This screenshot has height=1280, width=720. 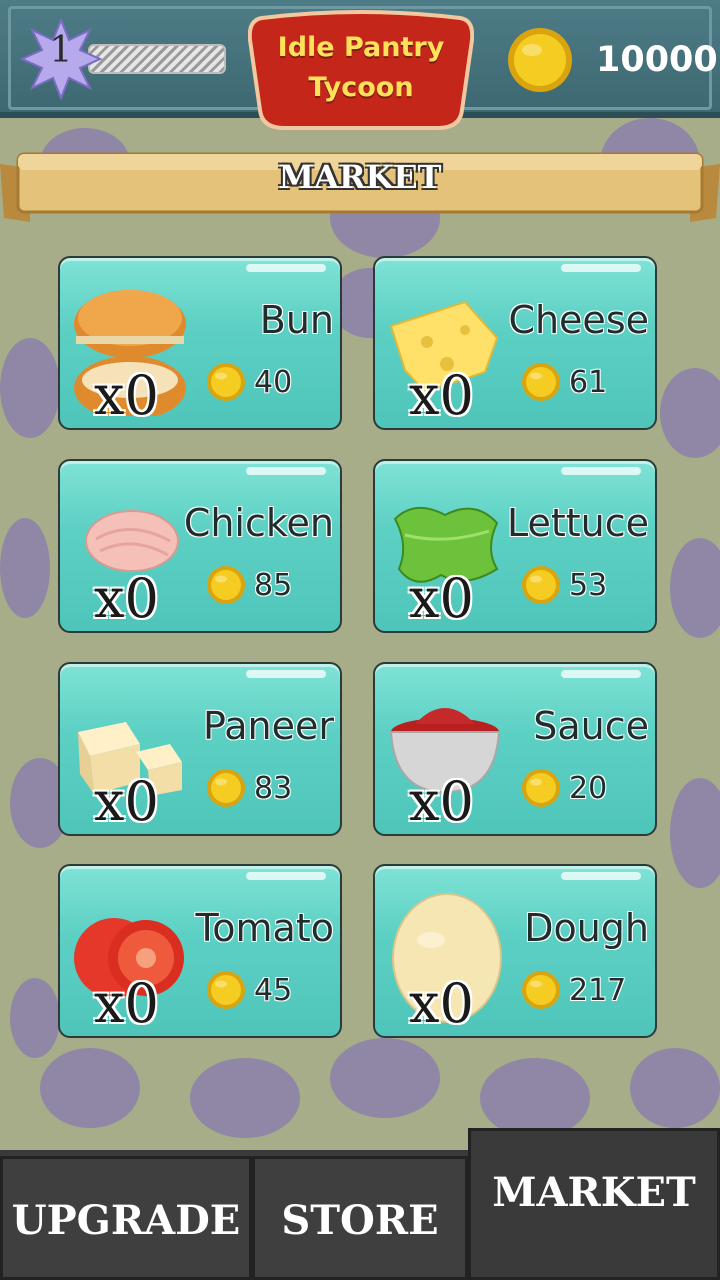 I want to click on item-name: Paneer, so click(x=268, y=726).